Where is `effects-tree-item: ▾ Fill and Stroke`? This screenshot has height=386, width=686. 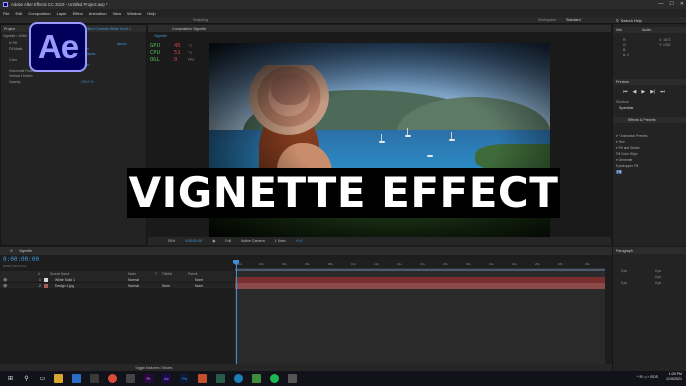 effects-tree-item: ▾ Fill and Stroke is located at coordinates (628, 148).